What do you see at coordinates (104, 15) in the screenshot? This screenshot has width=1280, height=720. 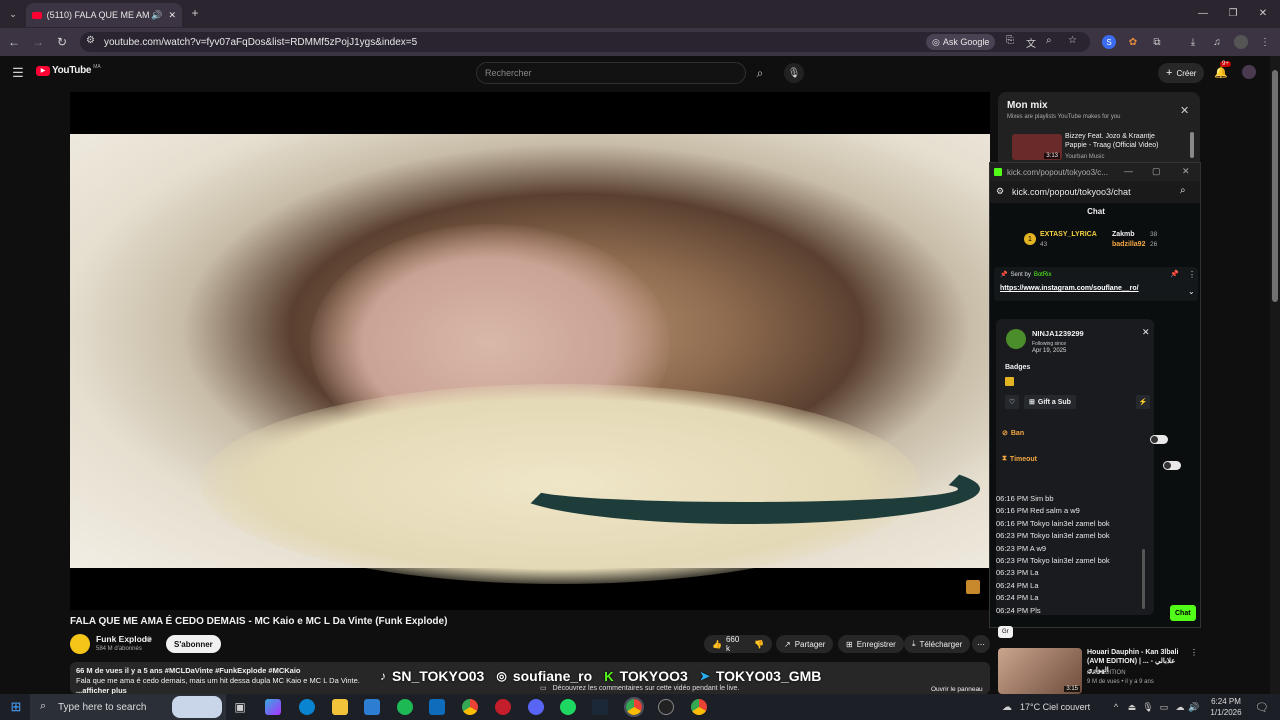 I see `browser-tab: (5110) FALA QUE ME AMA É 🔊 ✕` at bounding box center [104, 15].